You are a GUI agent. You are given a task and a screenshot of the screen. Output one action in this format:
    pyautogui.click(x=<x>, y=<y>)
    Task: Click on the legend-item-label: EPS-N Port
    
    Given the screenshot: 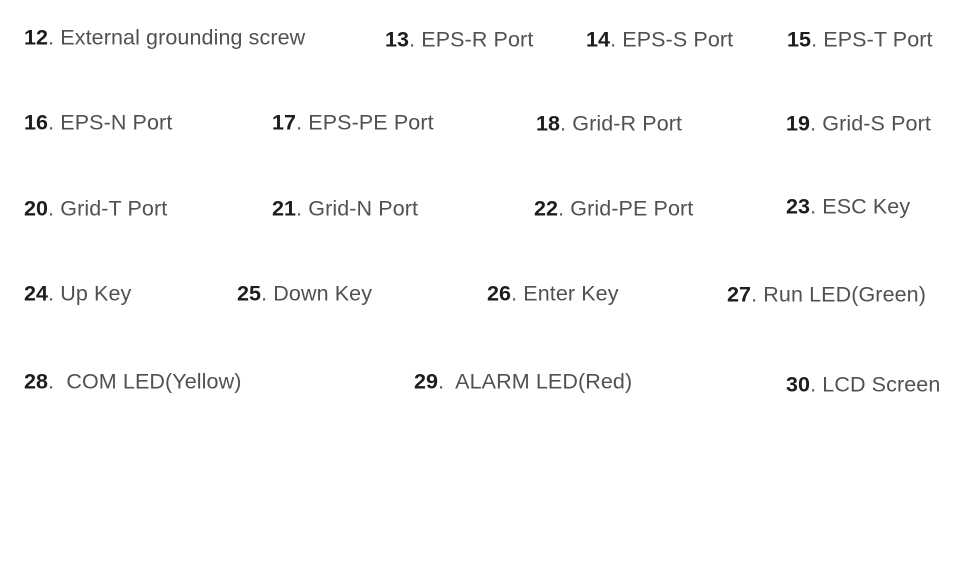 What is the action you would take?
    pyautogui.click(x=116, y=122)
    